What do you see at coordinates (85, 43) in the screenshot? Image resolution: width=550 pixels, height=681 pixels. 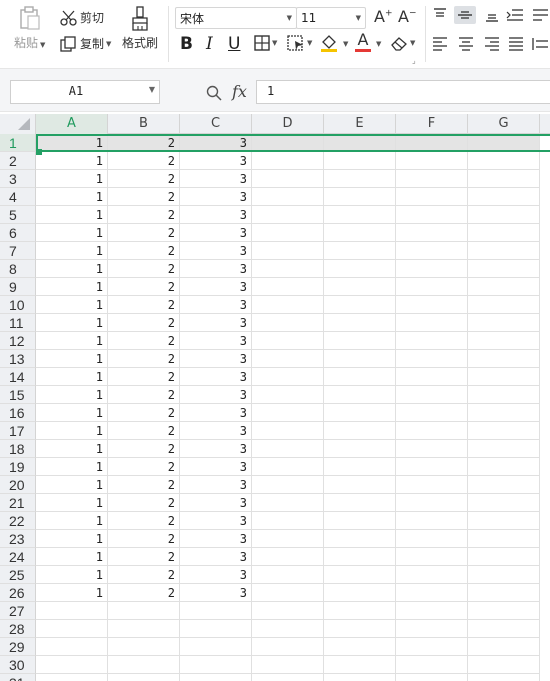 I see `copy-button: 复制 ▼` at bounding box center [85, 43].